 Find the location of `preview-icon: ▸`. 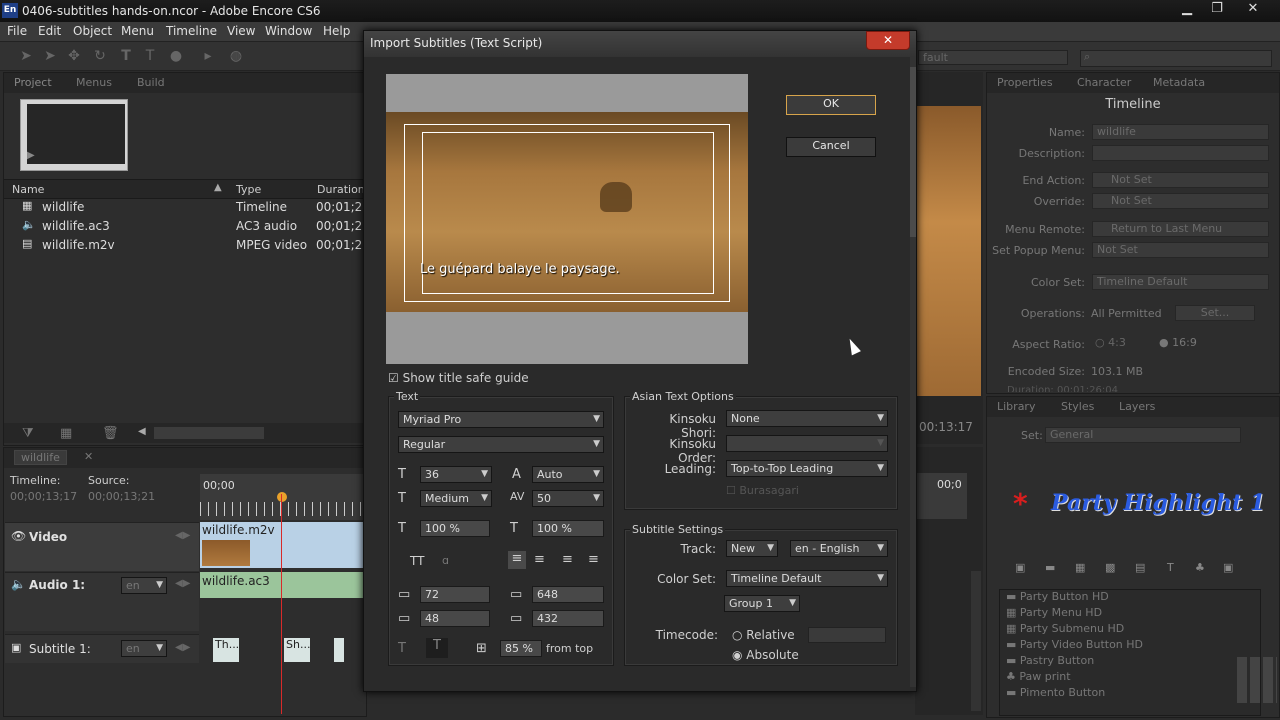

preview-icon: ▸ is located at coordinates (208, 56).